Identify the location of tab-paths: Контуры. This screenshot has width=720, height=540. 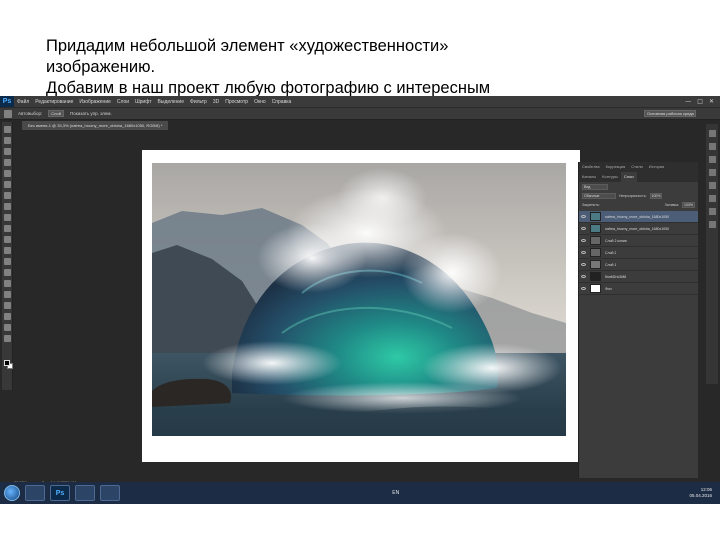
(610, 177).